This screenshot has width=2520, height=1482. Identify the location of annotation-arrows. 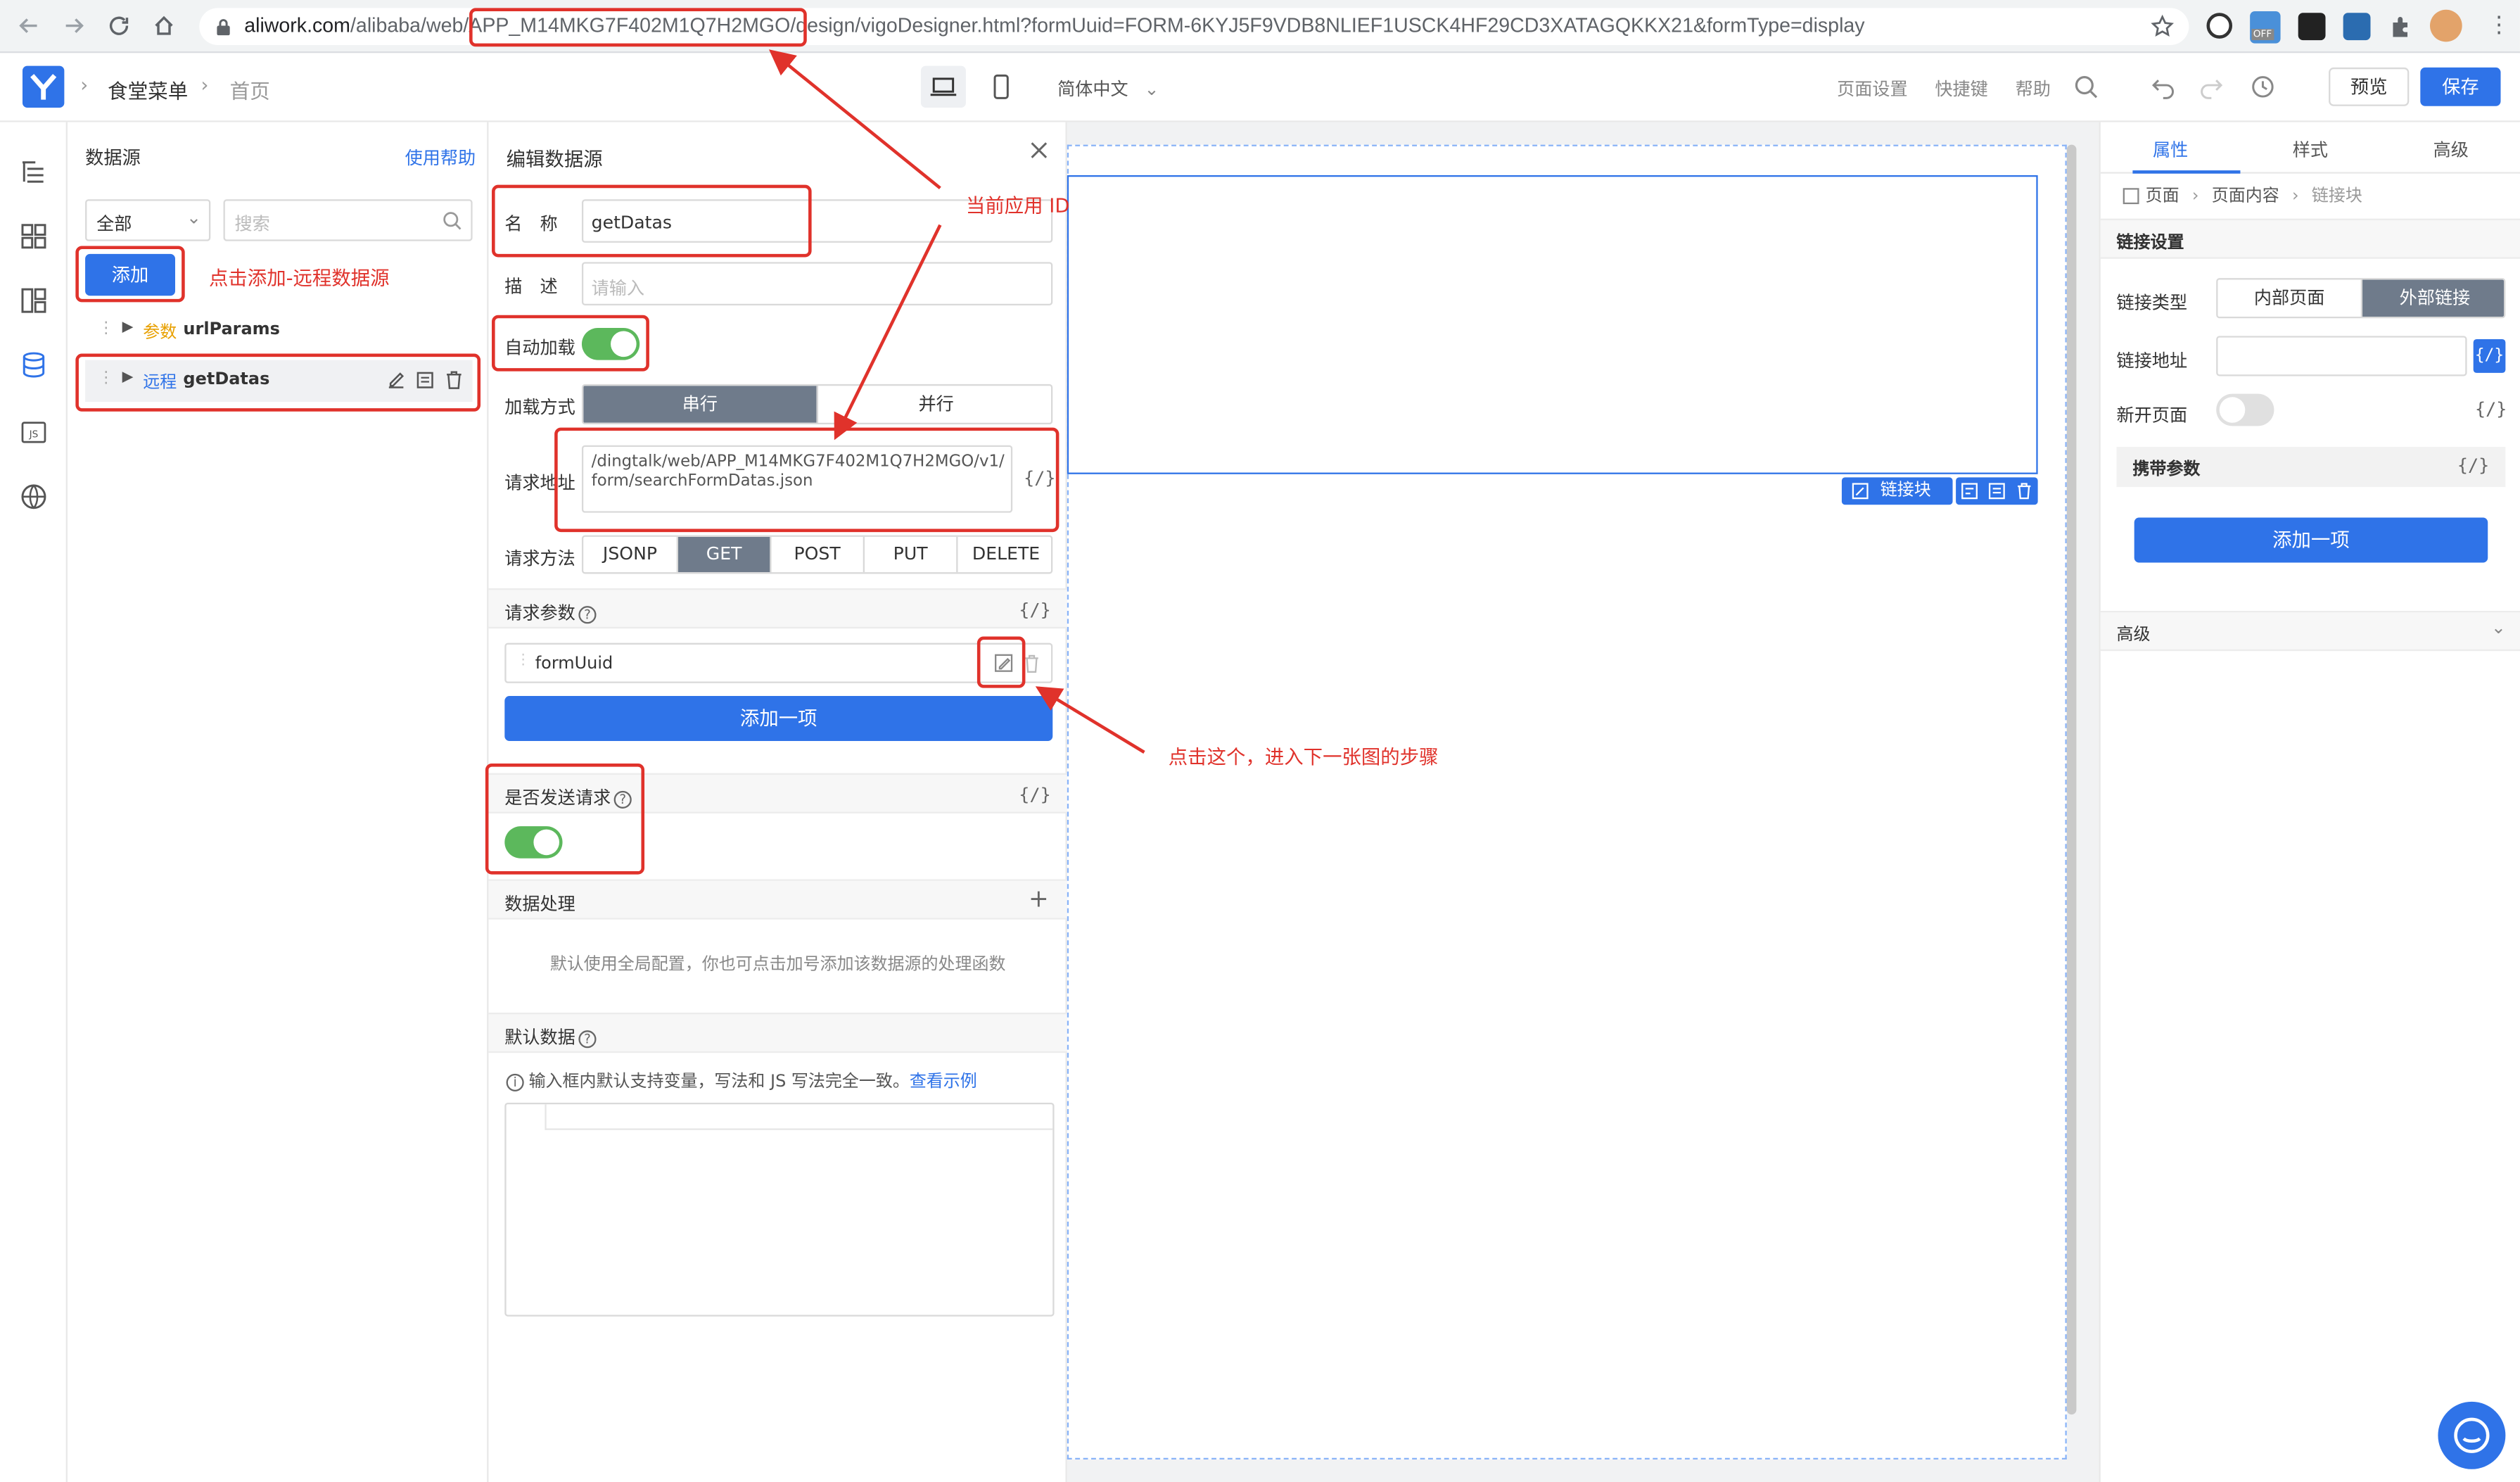
(956, 402).